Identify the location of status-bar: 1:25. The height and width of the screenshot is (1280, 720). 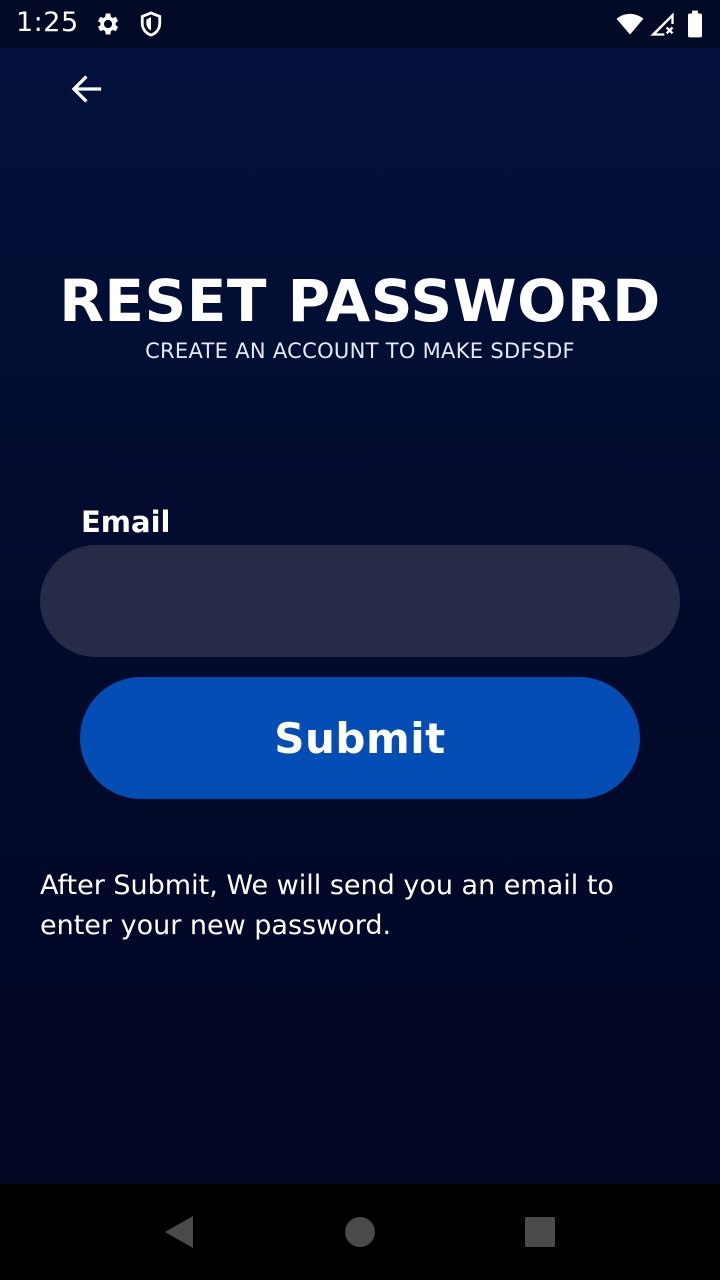
(360, 24).